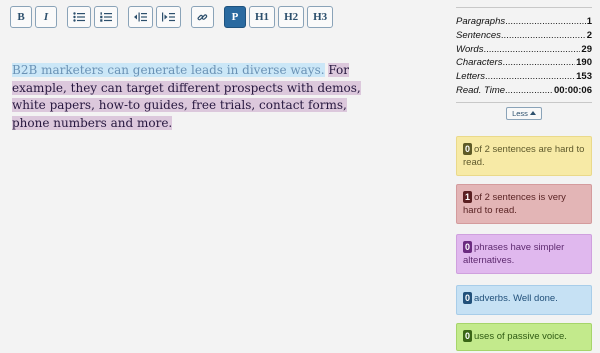 The height and width of the screenshot is (353, 600). I want to click on stat-label: Read. Time, so click(481, 90).